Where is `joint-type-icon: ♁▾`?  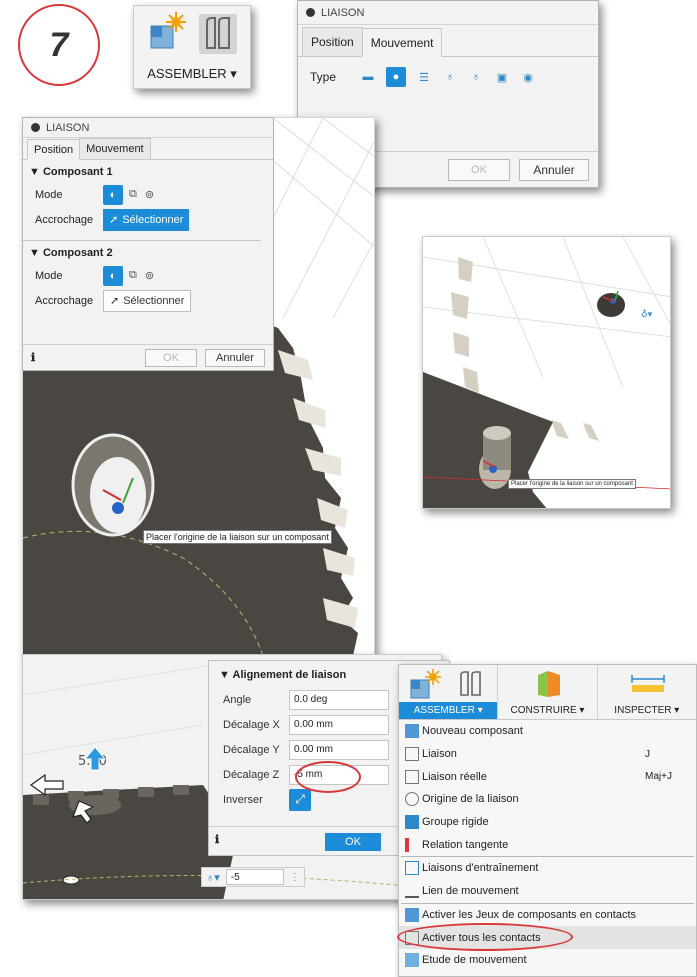
joint-type-icon: ♁▾ is located at coordinates (213, 877).